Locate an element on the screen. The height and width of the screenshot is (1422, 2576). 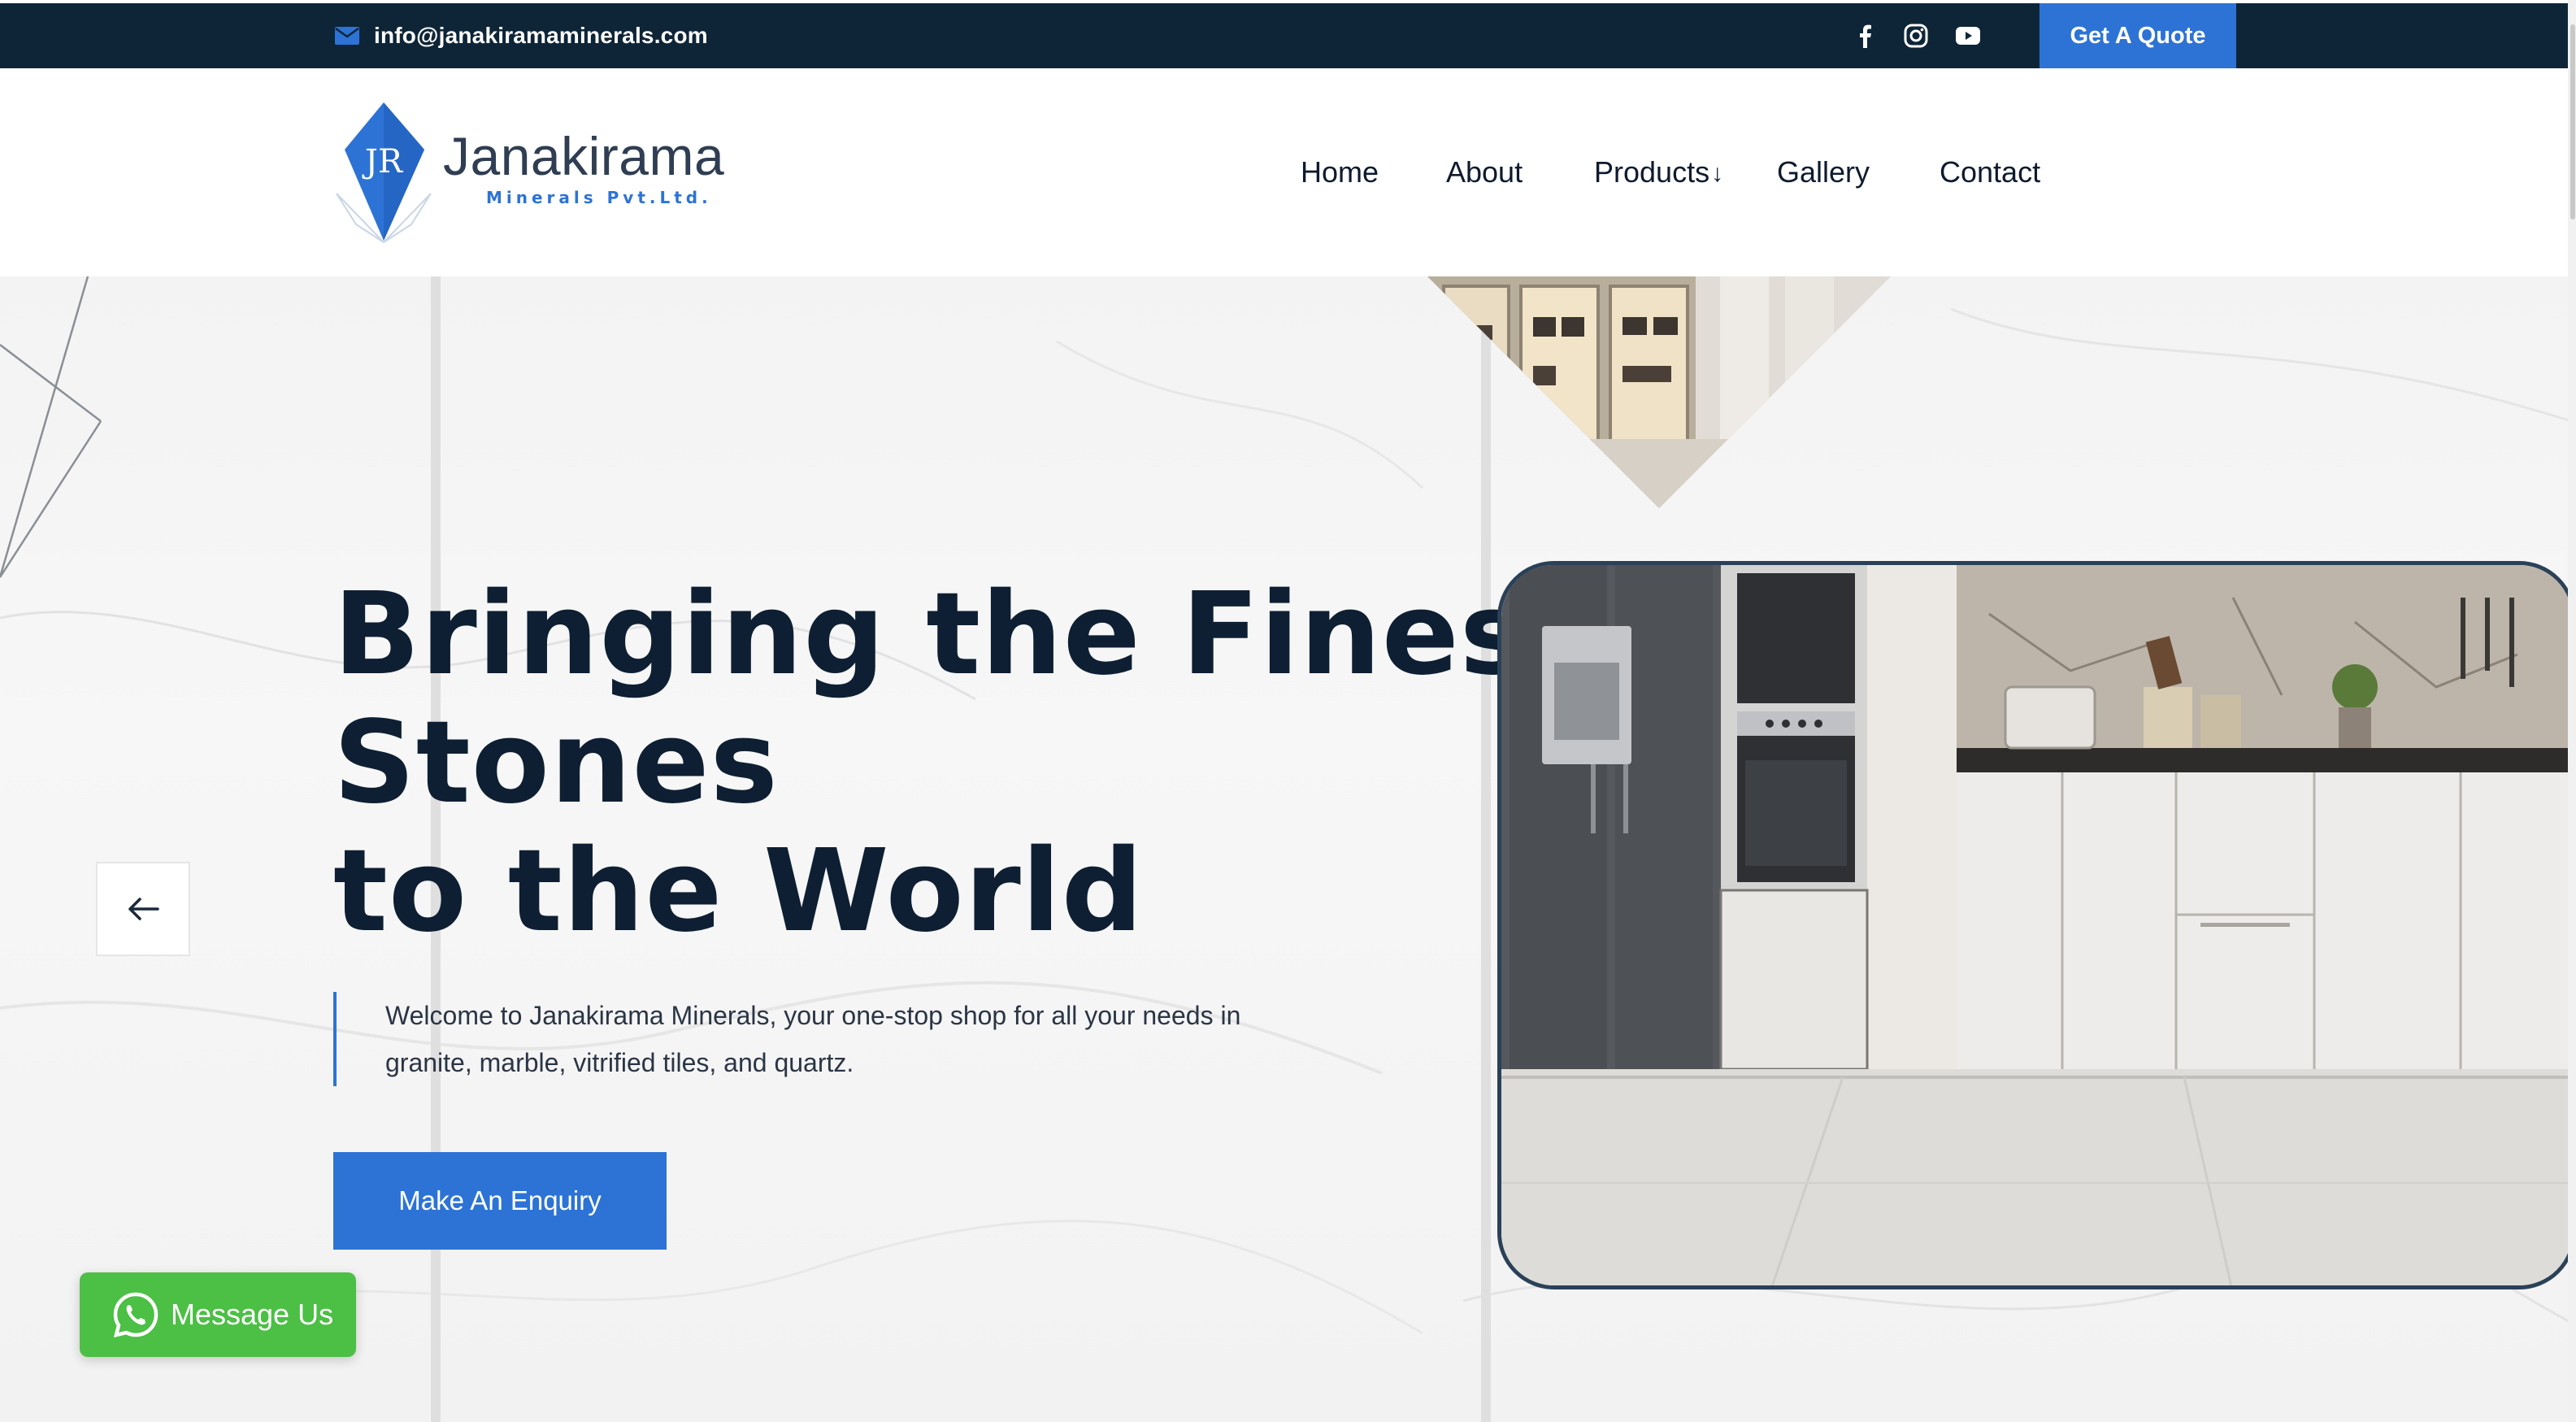
whatsapp-label: Message Us is located at coordinates (252, 1314).